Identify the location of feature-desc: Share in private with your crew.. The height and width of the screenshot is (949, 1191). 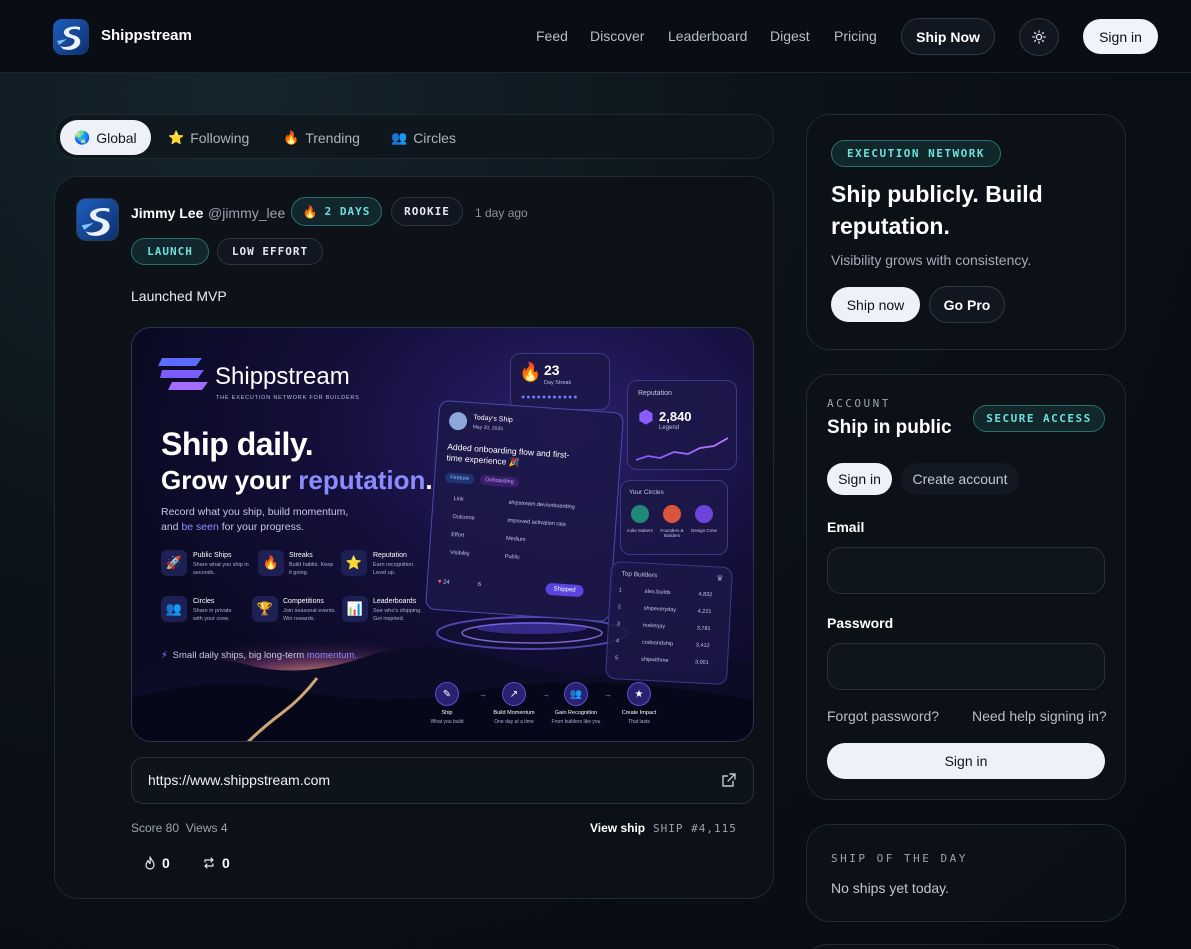
(212, 615).